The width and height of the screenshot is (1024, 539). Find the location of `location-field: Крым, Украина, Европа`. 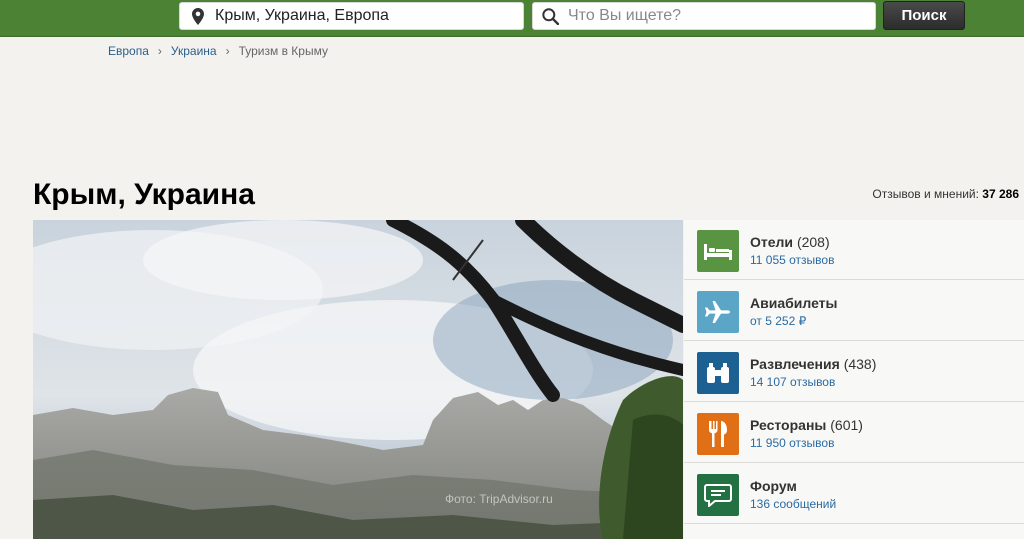

location-field: Крым, Украина, Европа is located at coordinates (351, 16).